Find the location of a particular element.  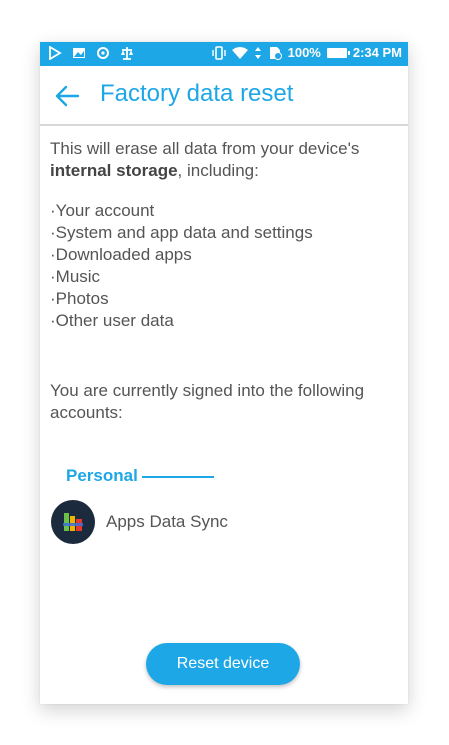

battery-percent: 100% is located at coordinates (304, 52).